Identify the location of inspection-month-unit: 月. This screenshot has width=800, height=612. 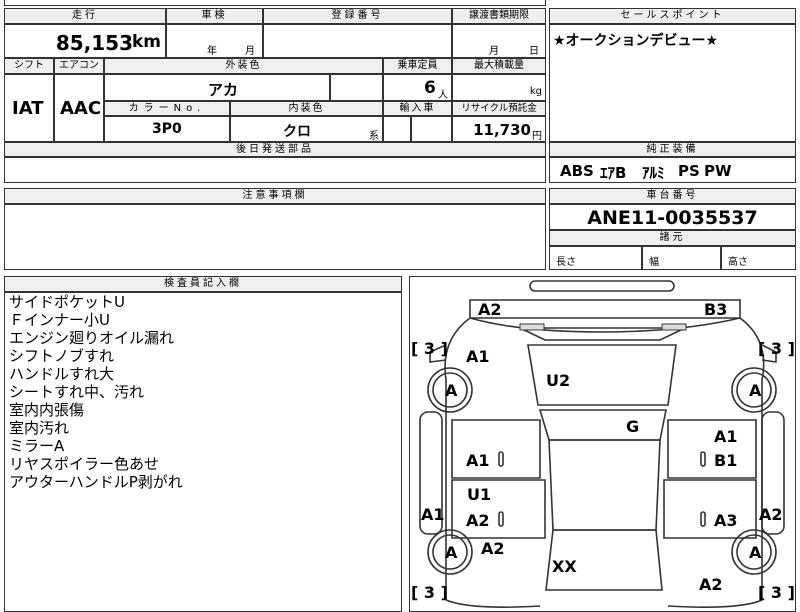
(250, 51).